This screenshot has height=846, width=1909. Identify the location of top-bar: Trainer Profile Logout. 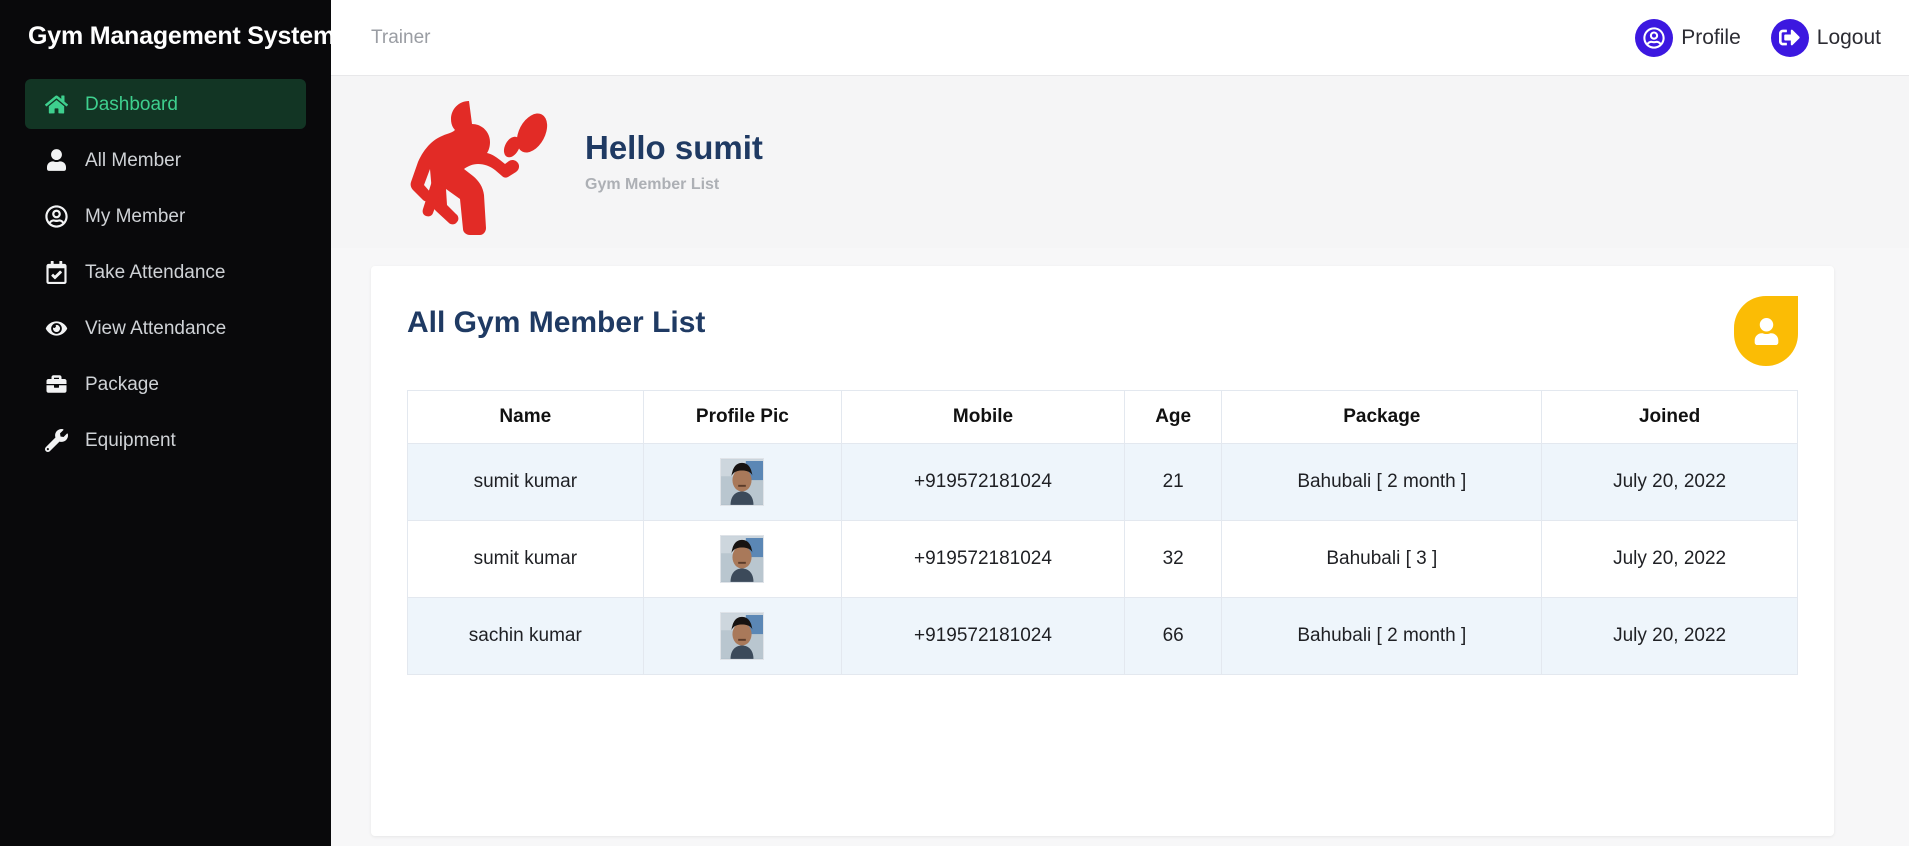
(1120, 38).